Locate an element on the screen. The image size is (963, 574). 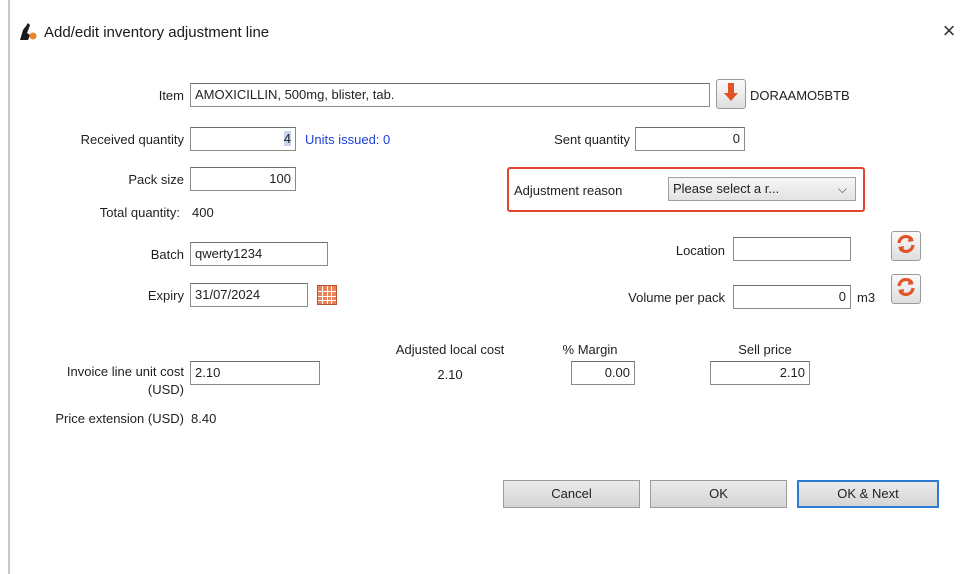
item-code: DORAAMO5BTB is located at coordinates (800, 95).